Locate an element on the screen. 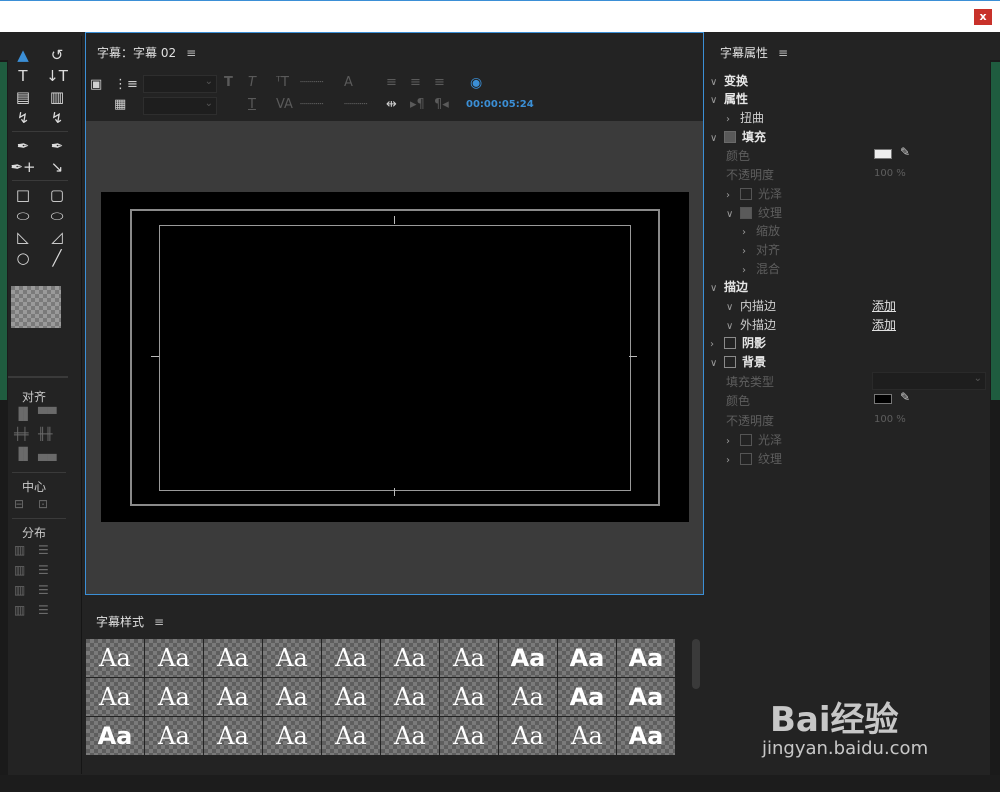 This screenshot has width=1000, height=792. center-vertical-icon: ⊡ is located at coordinates (47, 504).